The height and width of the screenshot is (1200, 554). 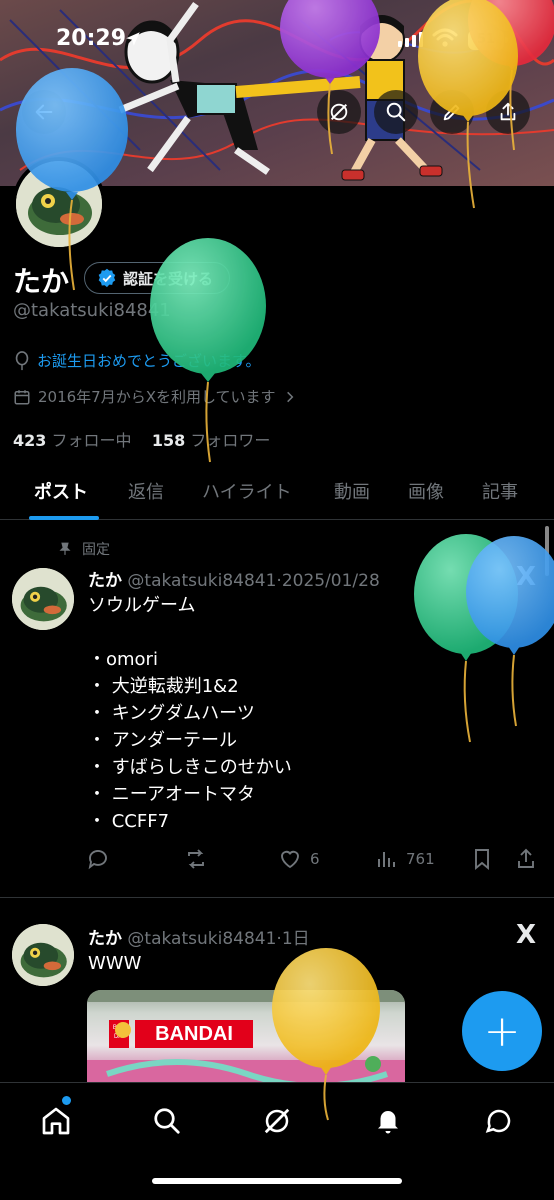 I want to click on nav-notifications, so click(x=388, y=1121).